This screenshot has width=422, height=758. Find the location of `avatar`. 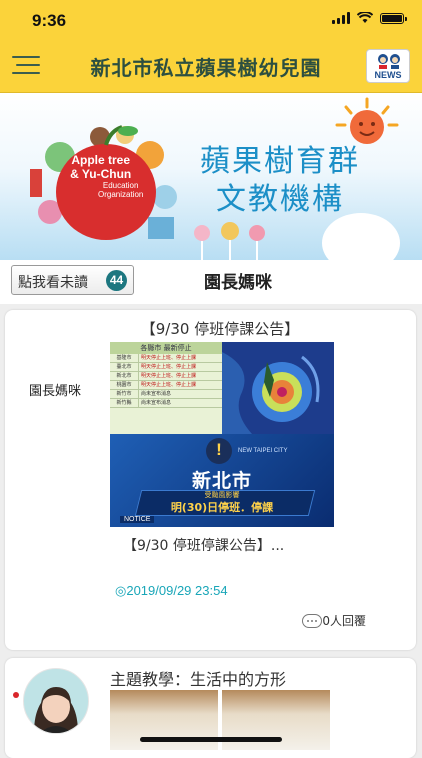

avatar is located at coordinates (56, 701).